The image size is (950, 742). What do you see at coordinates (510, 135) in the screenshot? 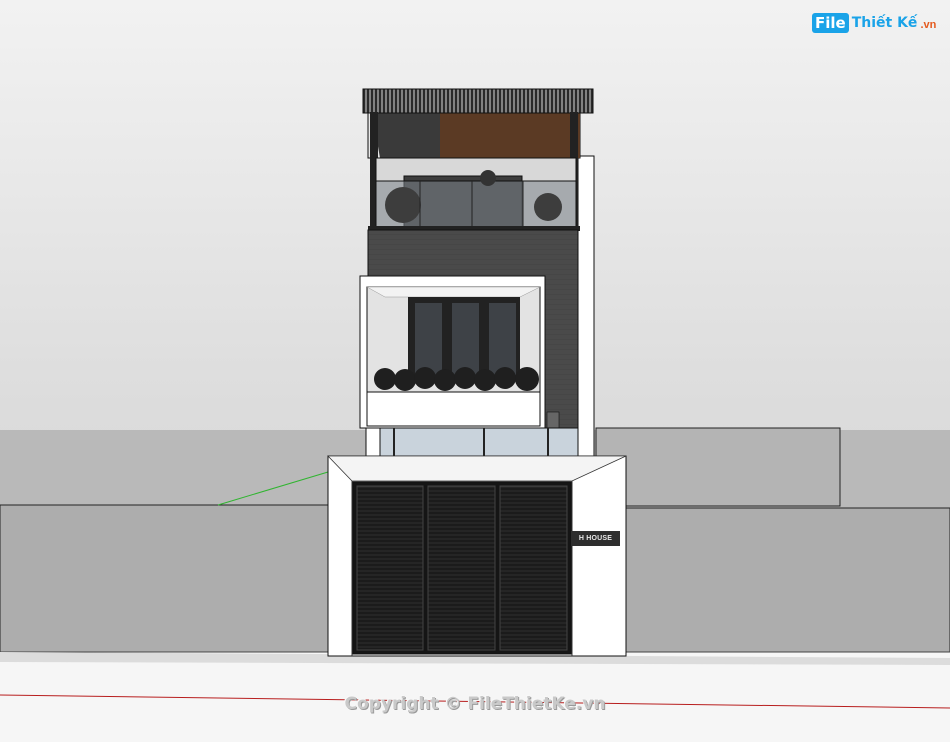
I see `wood-ceiling` at bounding box center [510, 135].